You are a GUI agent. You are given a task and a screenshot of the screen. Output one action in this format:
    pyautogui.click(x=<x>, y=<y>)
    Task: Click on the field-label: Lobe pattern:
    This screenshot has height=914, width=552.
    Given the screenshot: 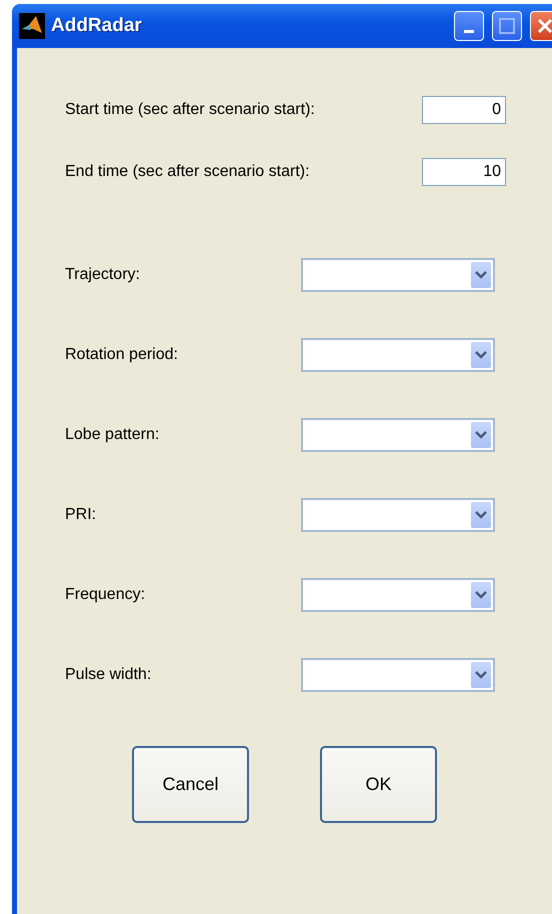 What is the action you would take?
    pyautogui.click(x=112, y=435)
    